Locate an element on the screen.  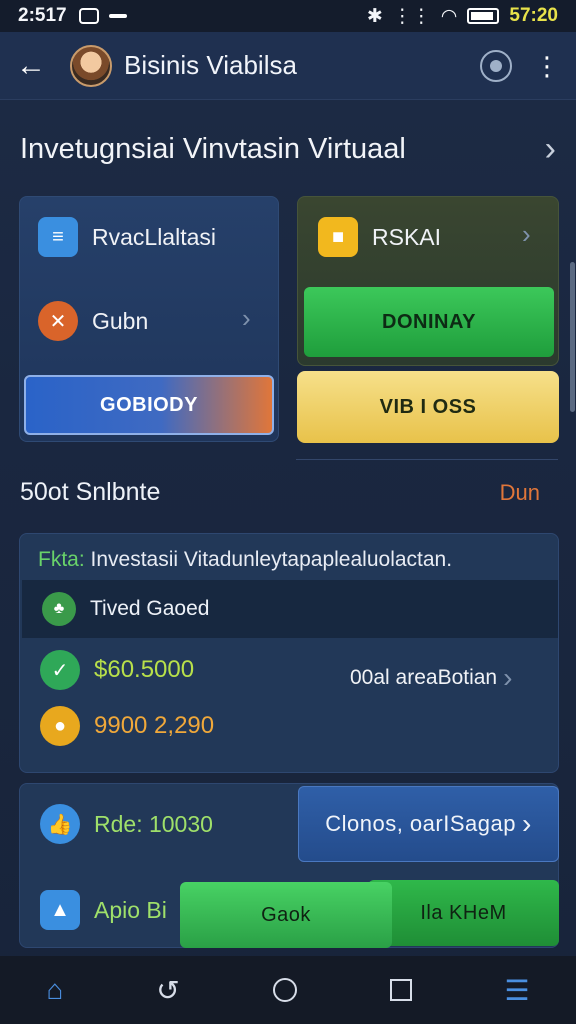
panel-sub-label: Tived Gaoed is located at coordinates (150, 608).